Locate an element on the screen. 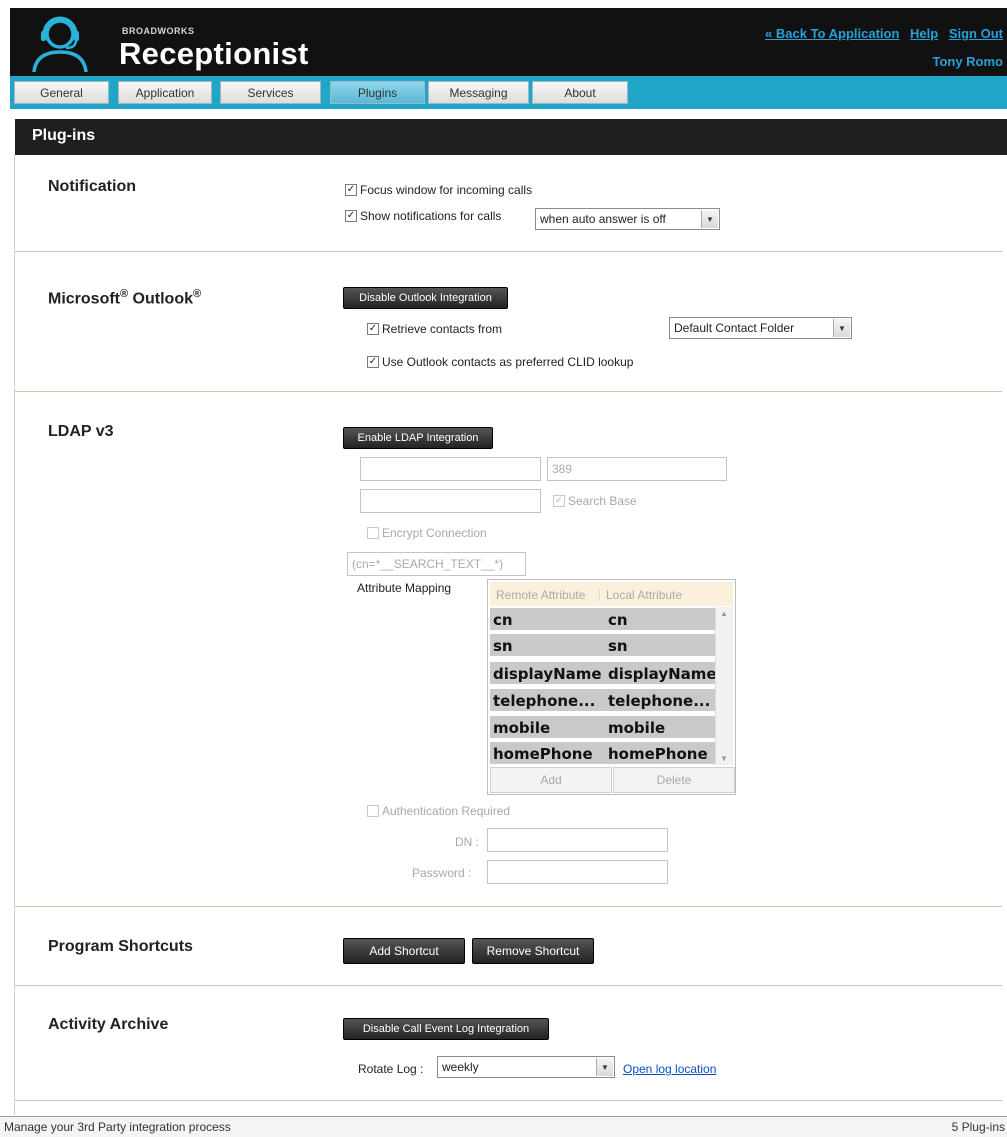  table-header: Remote Attribute Local Attribute is located at coordinates (611, 594).